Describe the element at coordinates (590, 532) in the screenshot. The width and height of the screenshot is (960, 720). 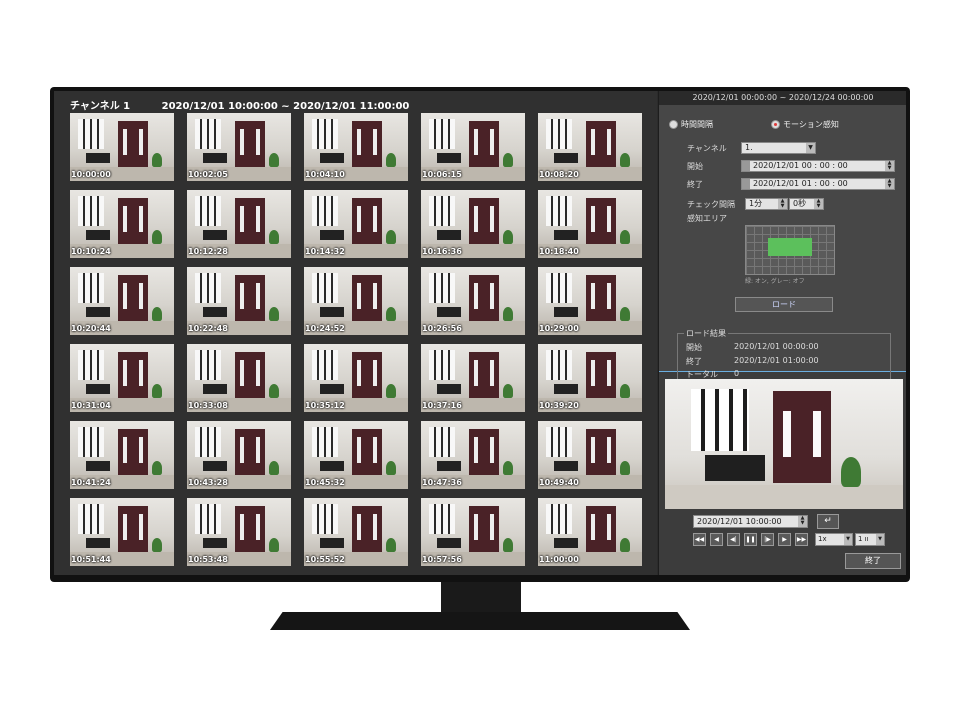
I see `thumbnail: 11:00:00` at that location.